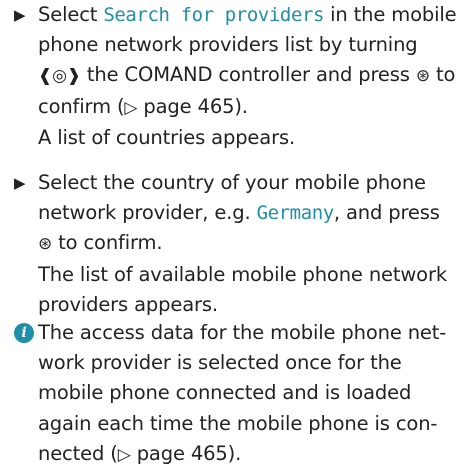 The width and height of the screenshot is (463, 470). Describe the element at coordinates (248, 75) in the screenshot. I see `step-1-text-b: the COMAND controller and press` at that location.